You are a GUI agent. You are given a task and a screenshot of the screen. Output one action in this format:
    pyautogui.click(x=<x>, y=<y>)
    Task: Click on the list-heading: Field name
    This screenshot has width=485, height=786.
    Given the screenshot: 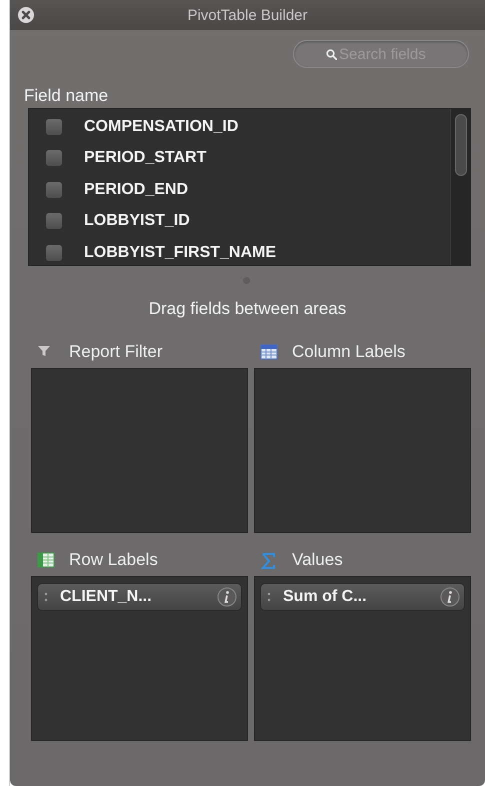 What is the action you would take?
    pyautogui.click(x=67, y=96)
    